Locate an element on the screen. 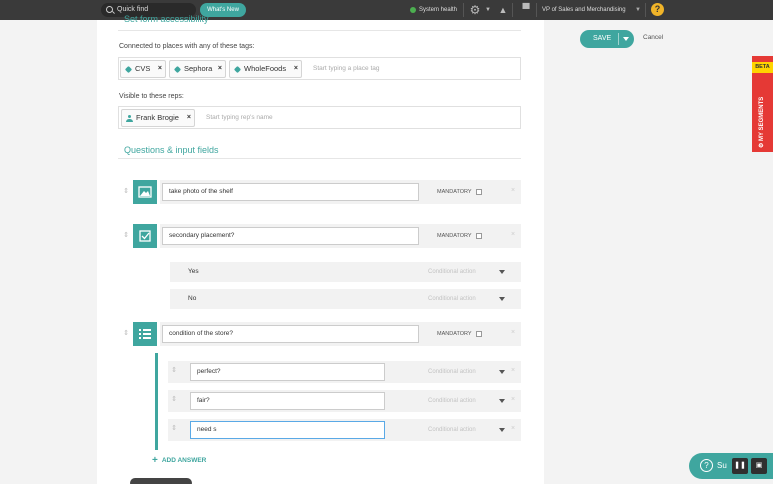  option-label: Yes is located at coordinates (193, 271).